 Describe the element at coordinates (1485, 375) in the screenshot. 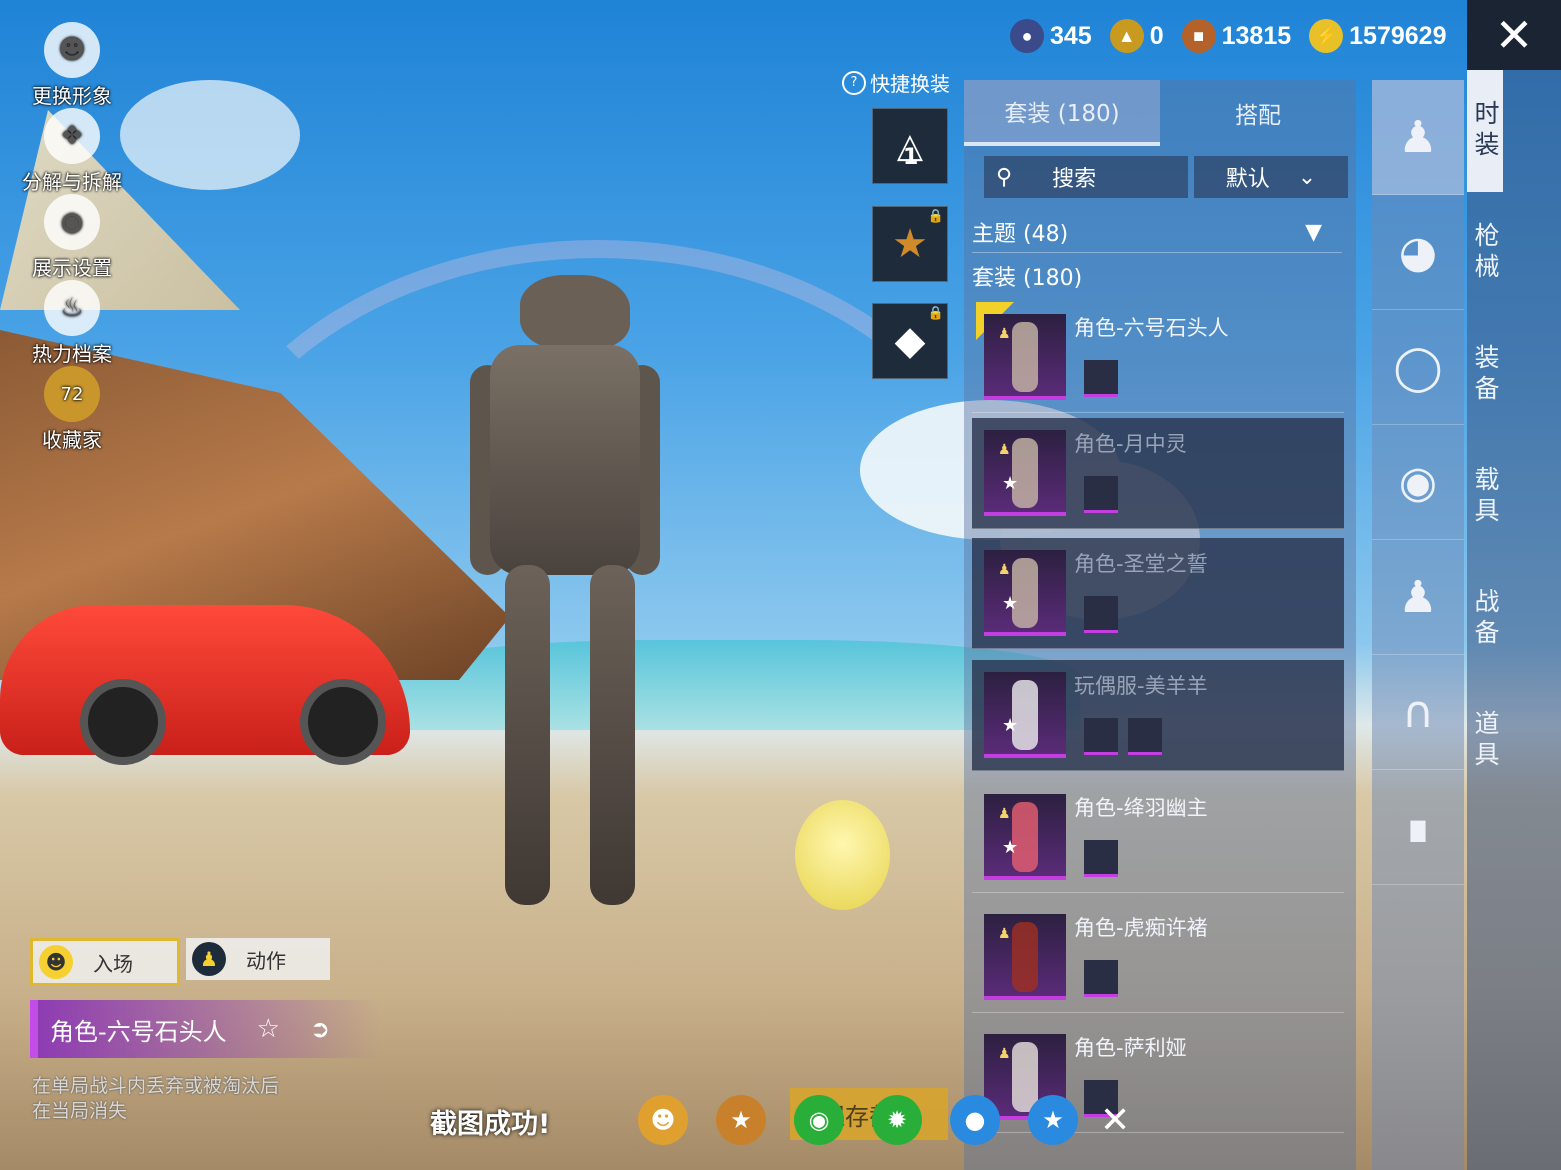

I see `side-tab-equipment: 装备` at that location.